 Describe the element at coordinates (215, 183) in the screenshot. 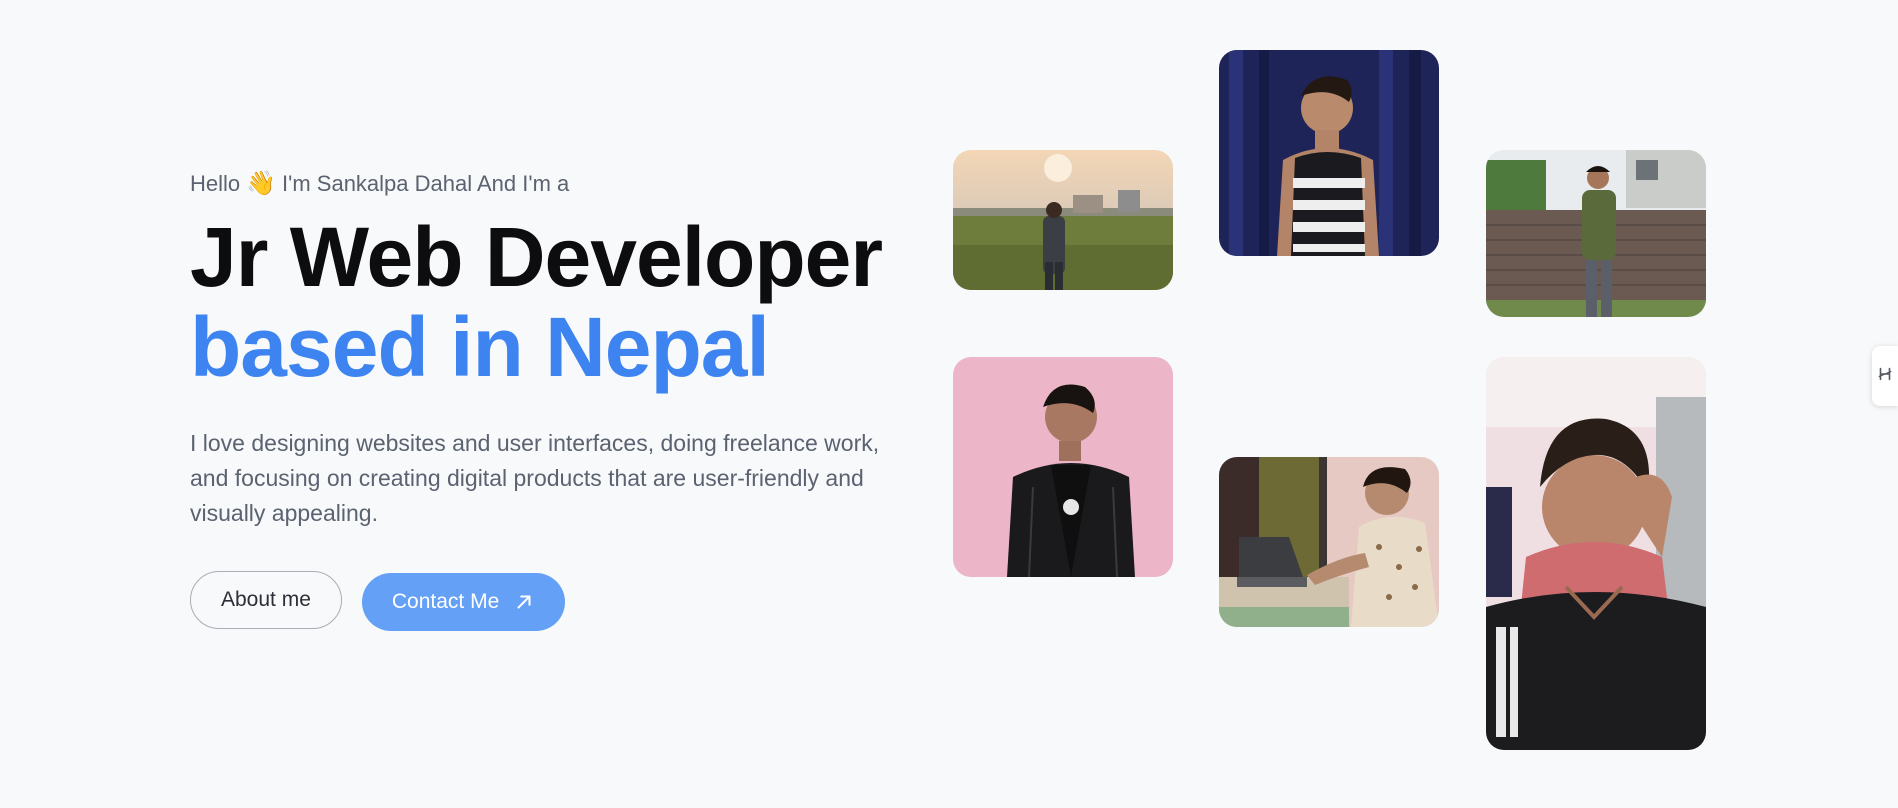

I see `greeting-prefix: Hello` at that location.